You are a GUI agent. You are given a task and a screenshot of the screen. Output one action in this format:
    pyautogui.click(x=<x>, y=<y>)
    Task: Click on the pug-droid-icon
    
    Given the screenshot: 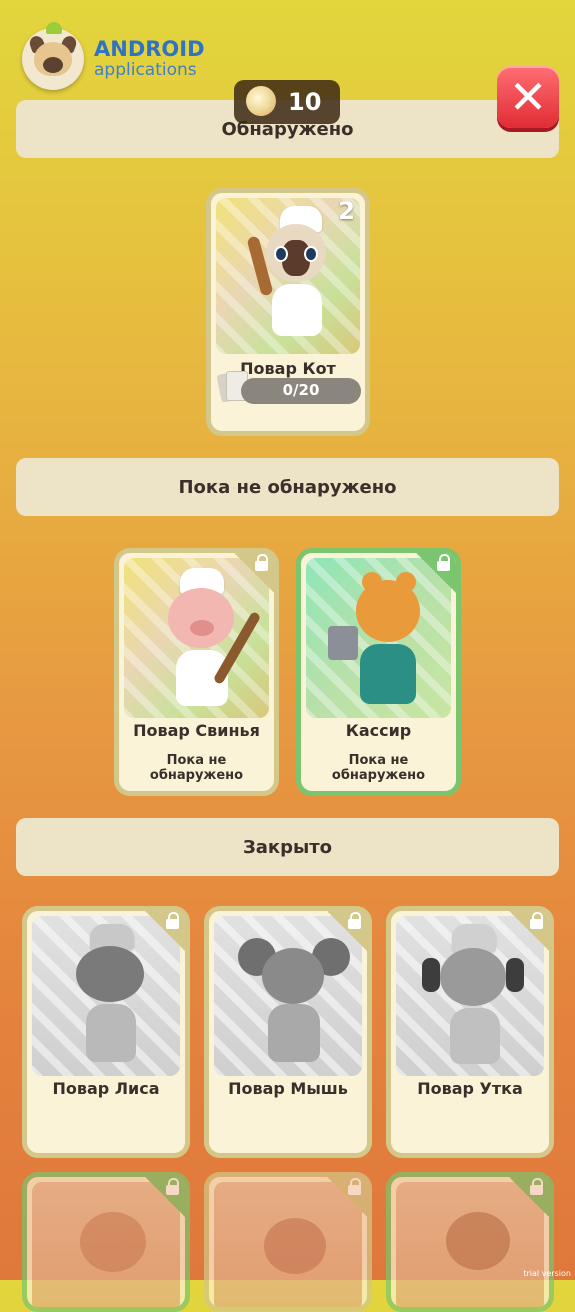 What is the action you would take?
    pyautogui.click(x=53, y=56)
    